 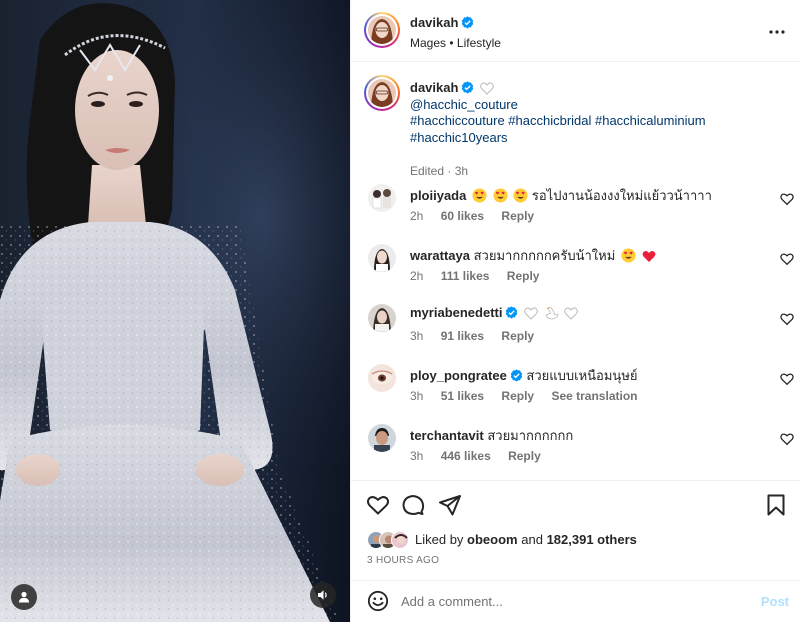 I want to click on mention-link: @hacchic_couture, so click(x=464, y=104).